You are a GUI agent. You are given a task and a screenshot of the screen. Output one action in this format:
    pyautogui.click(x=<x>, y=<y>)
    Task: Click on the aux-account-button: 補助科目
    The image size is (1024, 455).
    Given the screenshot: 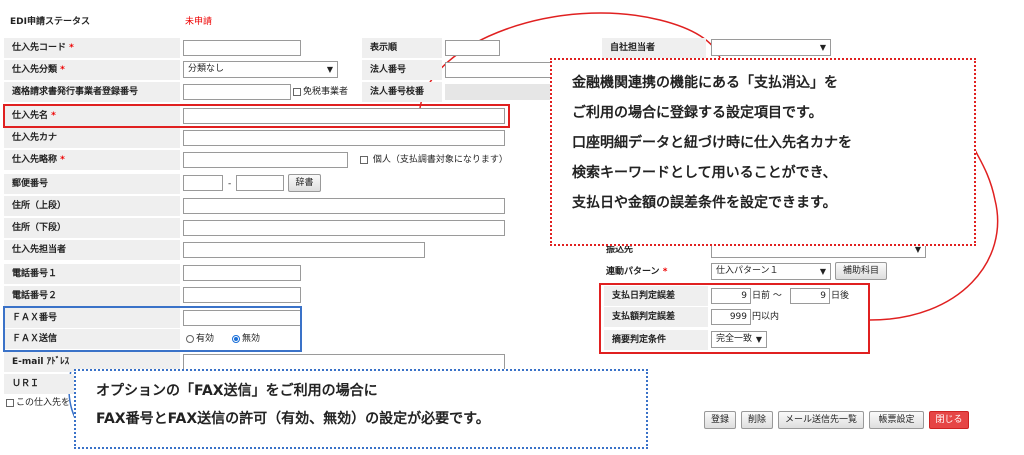 What is the action you would take?
    pyautogui.click(x=861, y=271)
    